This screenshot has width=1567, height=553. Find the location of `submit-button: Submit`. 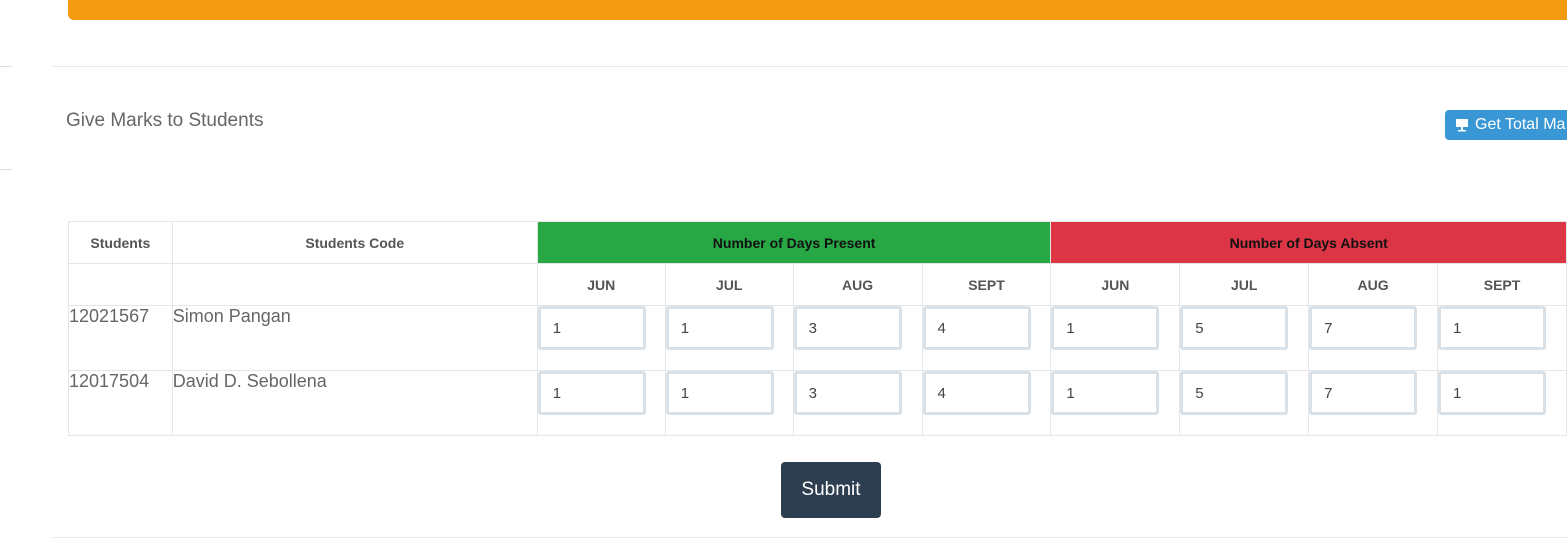

submit-button: Submit is located at coordinates (831, 490).